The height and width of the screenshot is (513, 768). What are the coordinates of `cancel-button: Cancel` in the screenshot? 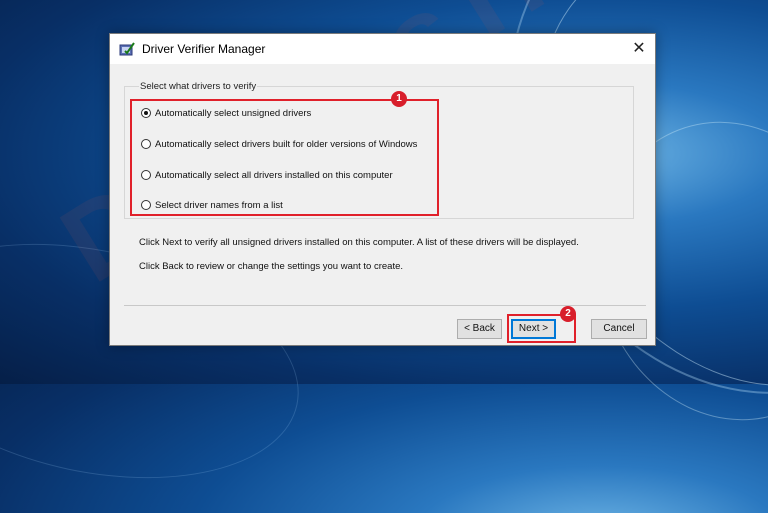 It's located at (619, 329).